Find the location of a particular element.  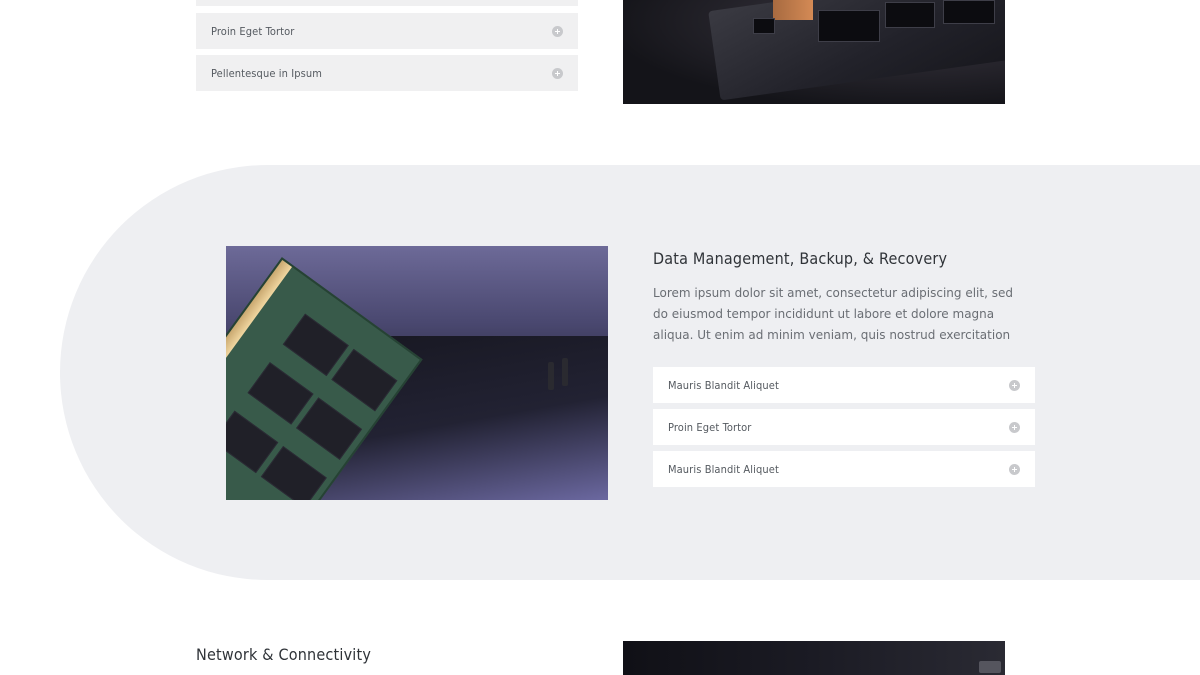

accordion-item-partial is located at coordinates (387, 3).